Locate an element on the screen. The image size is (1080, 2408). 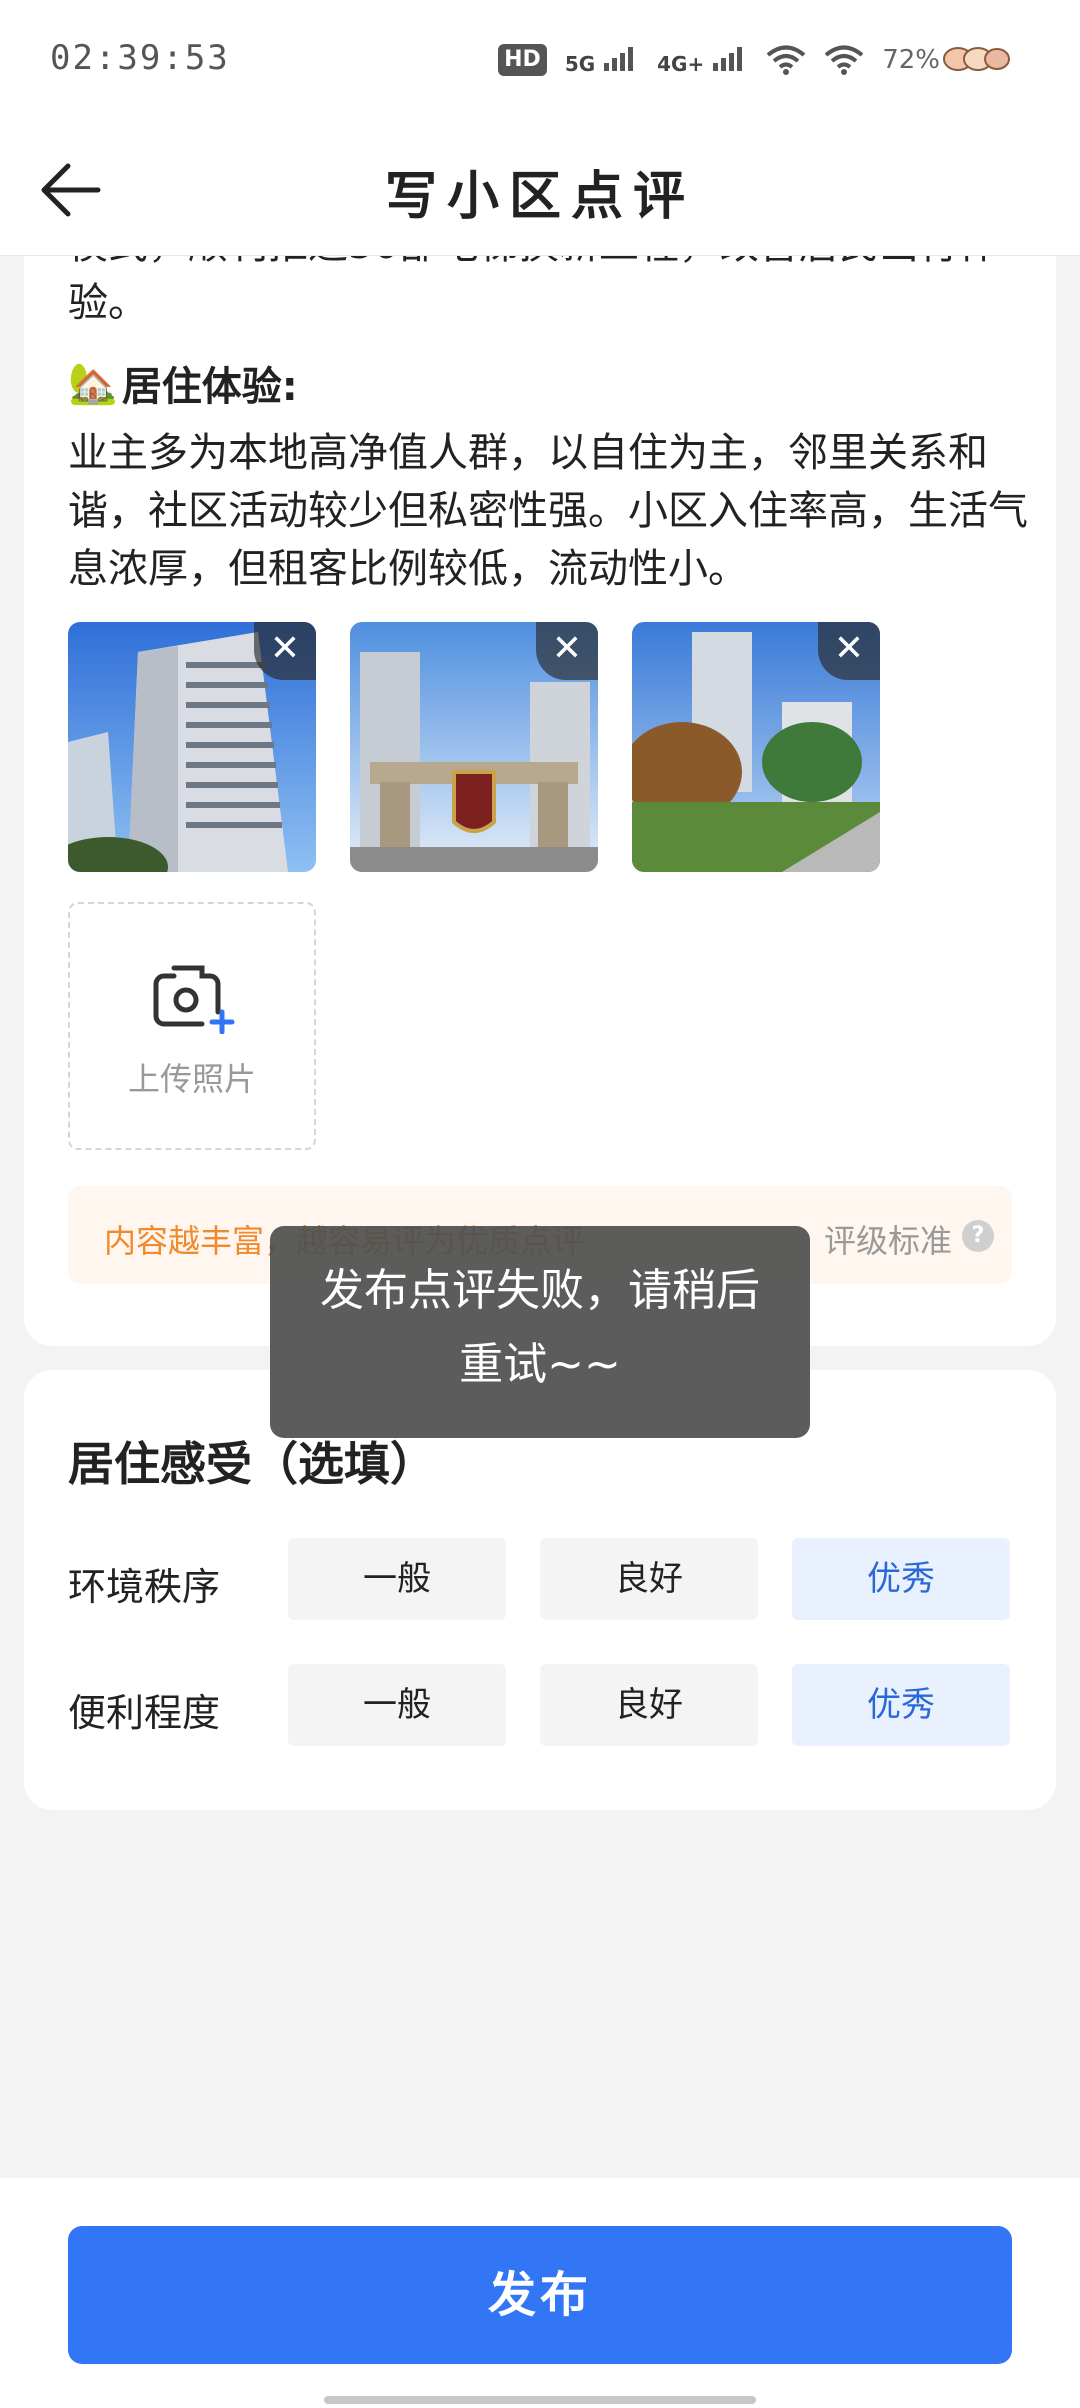
network-5g-indicator: 5G is located at coordinates (602, 60).